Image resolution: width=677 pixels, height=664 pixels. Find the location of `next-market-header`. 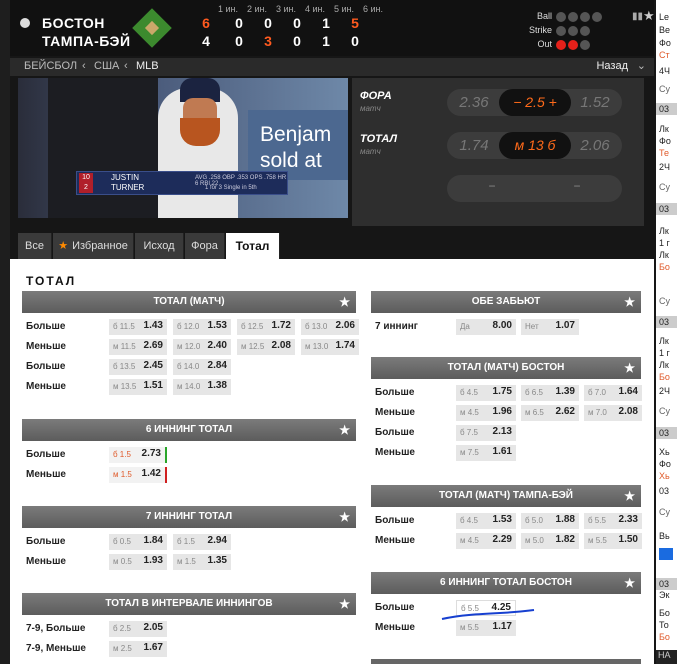

next-market-header is located at coordinates (506, 661).